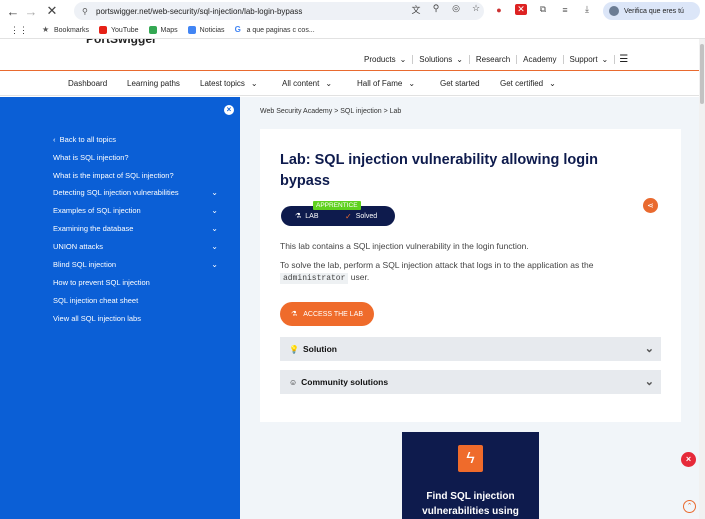 Image resolution: width=705 pixels, height=519 pixels. I want to click on access-lab-button: ⚗ ACCESS THE LAB, so click(327, 314).